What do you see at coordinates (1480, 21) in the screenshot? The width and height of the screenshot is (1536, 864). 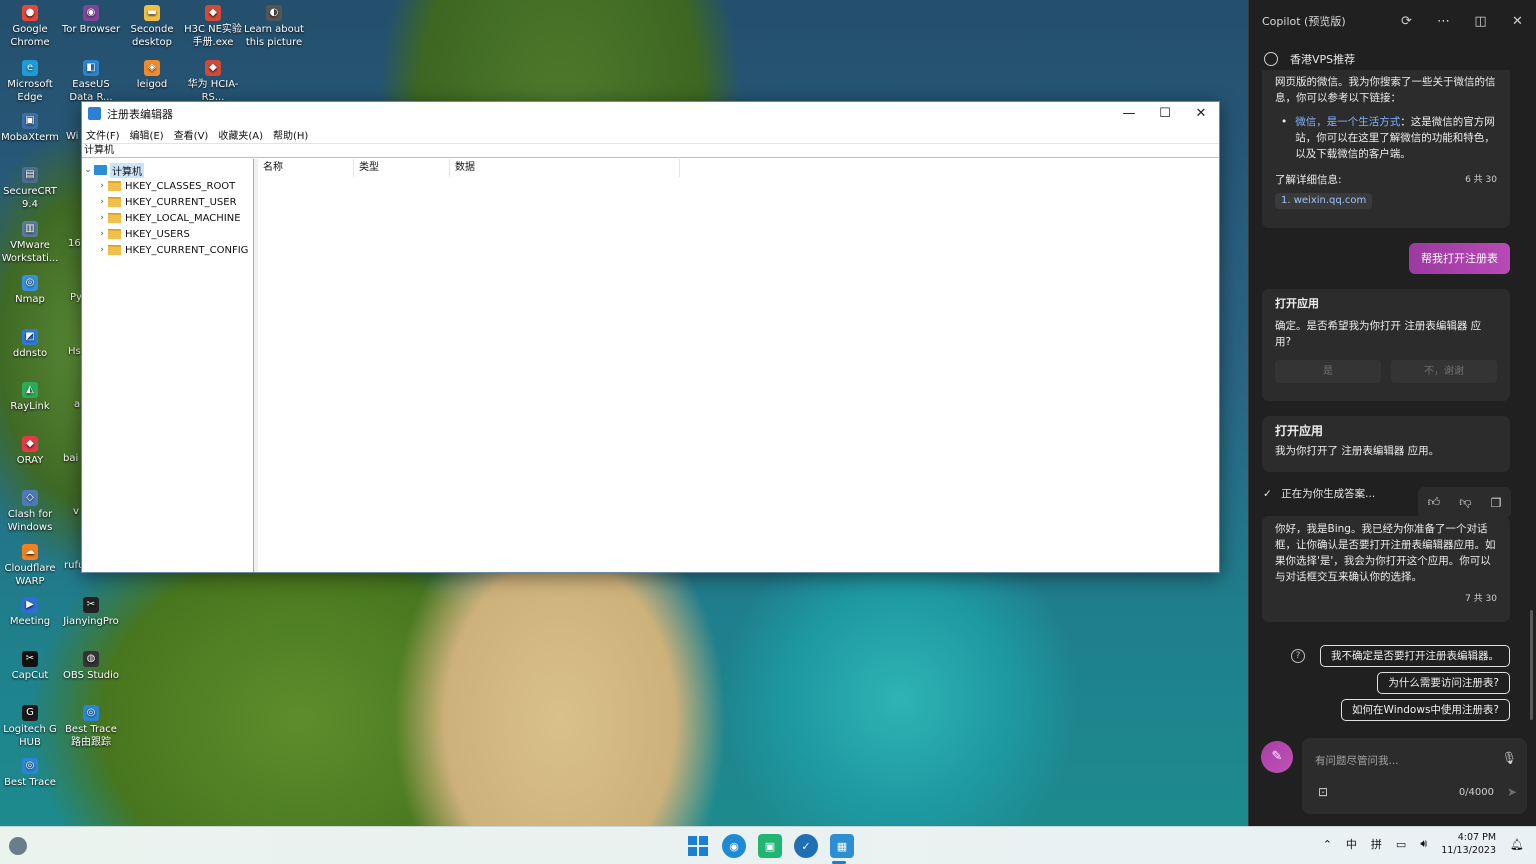 I see `dock-panel-icon: ◫` at bounding box center [1480, 21].